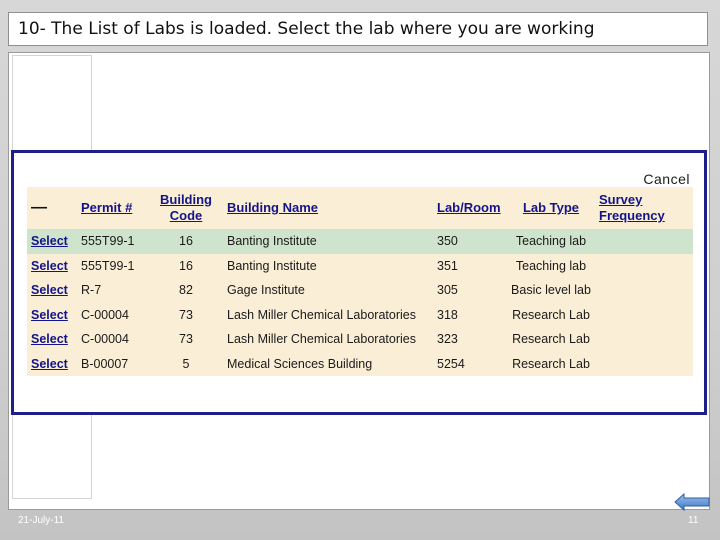 Image resolution: width=720 pixels, height=540 pixels. What do you see at coordinates (470, 208) in the screenshot?
I see `header-lab-room: Lab/Room` at bounding box center [470, 208].